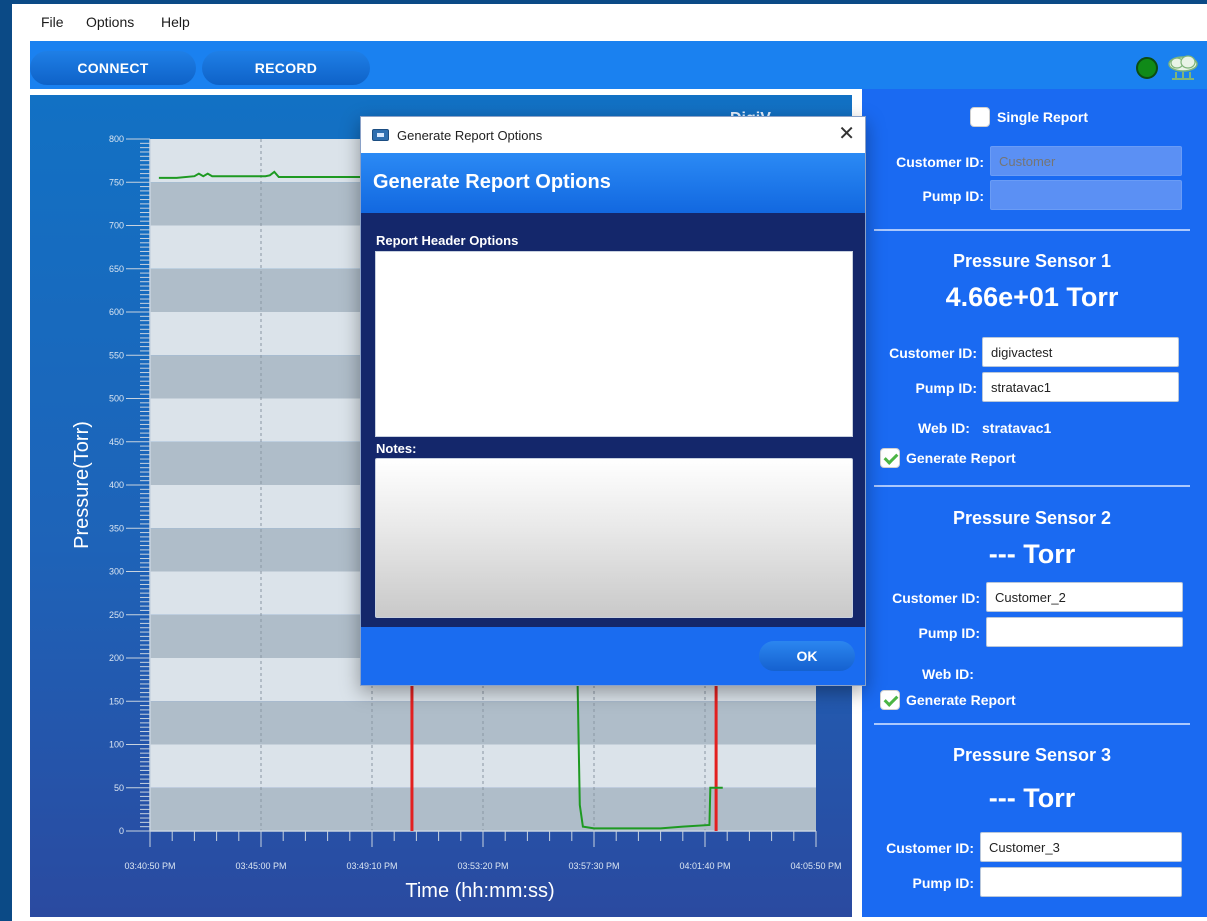  I want to click on sensor-1-pump-id-input, so click(1080, 387).